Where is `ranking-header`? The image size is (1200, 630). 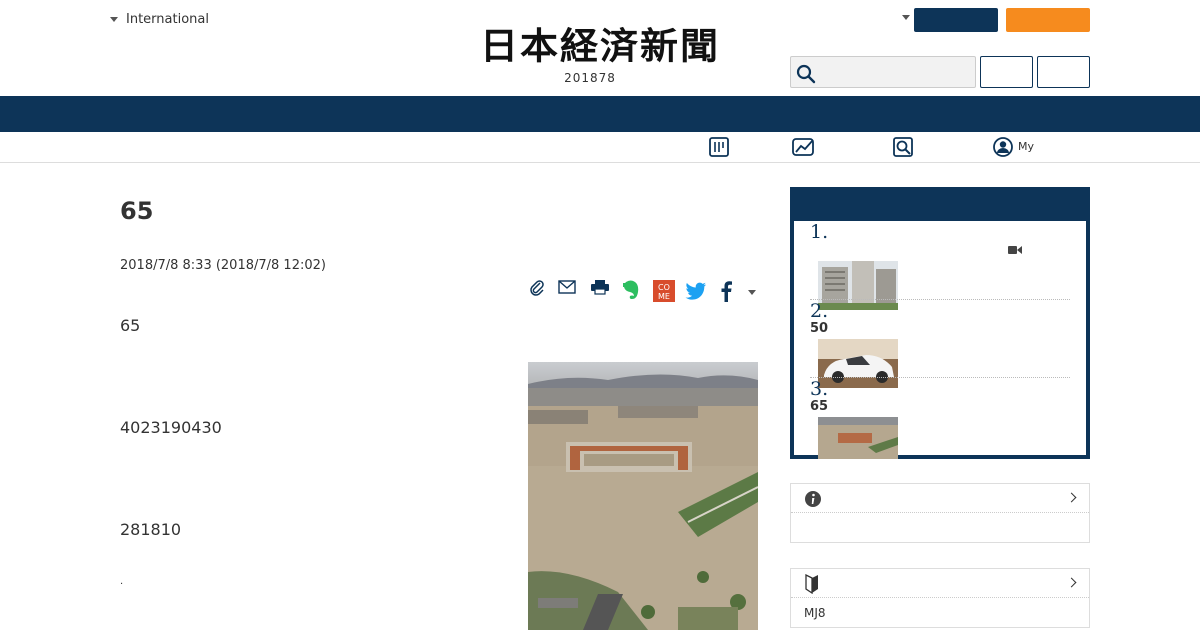
ranking-header is located at coordinates (940, 204).